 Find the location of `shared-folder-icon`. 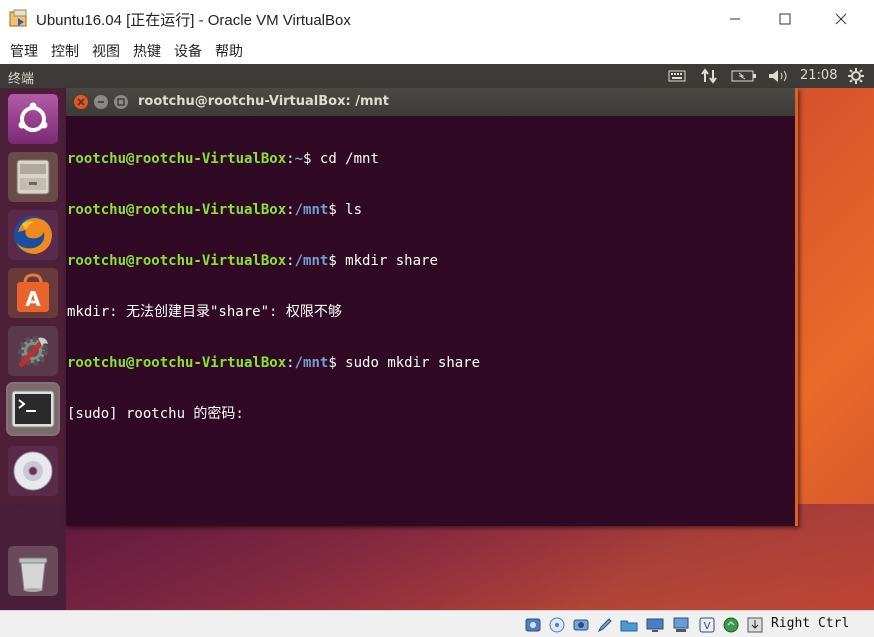

shared-folder-icon is located at coordinates (629, 625).